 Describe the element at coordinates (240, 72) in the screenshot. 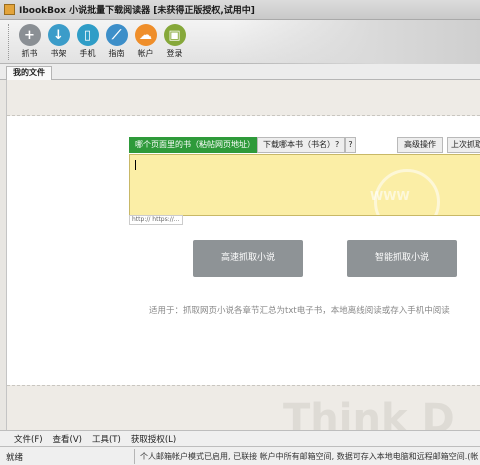

I see `tab-strip: 我的文件` at that location.